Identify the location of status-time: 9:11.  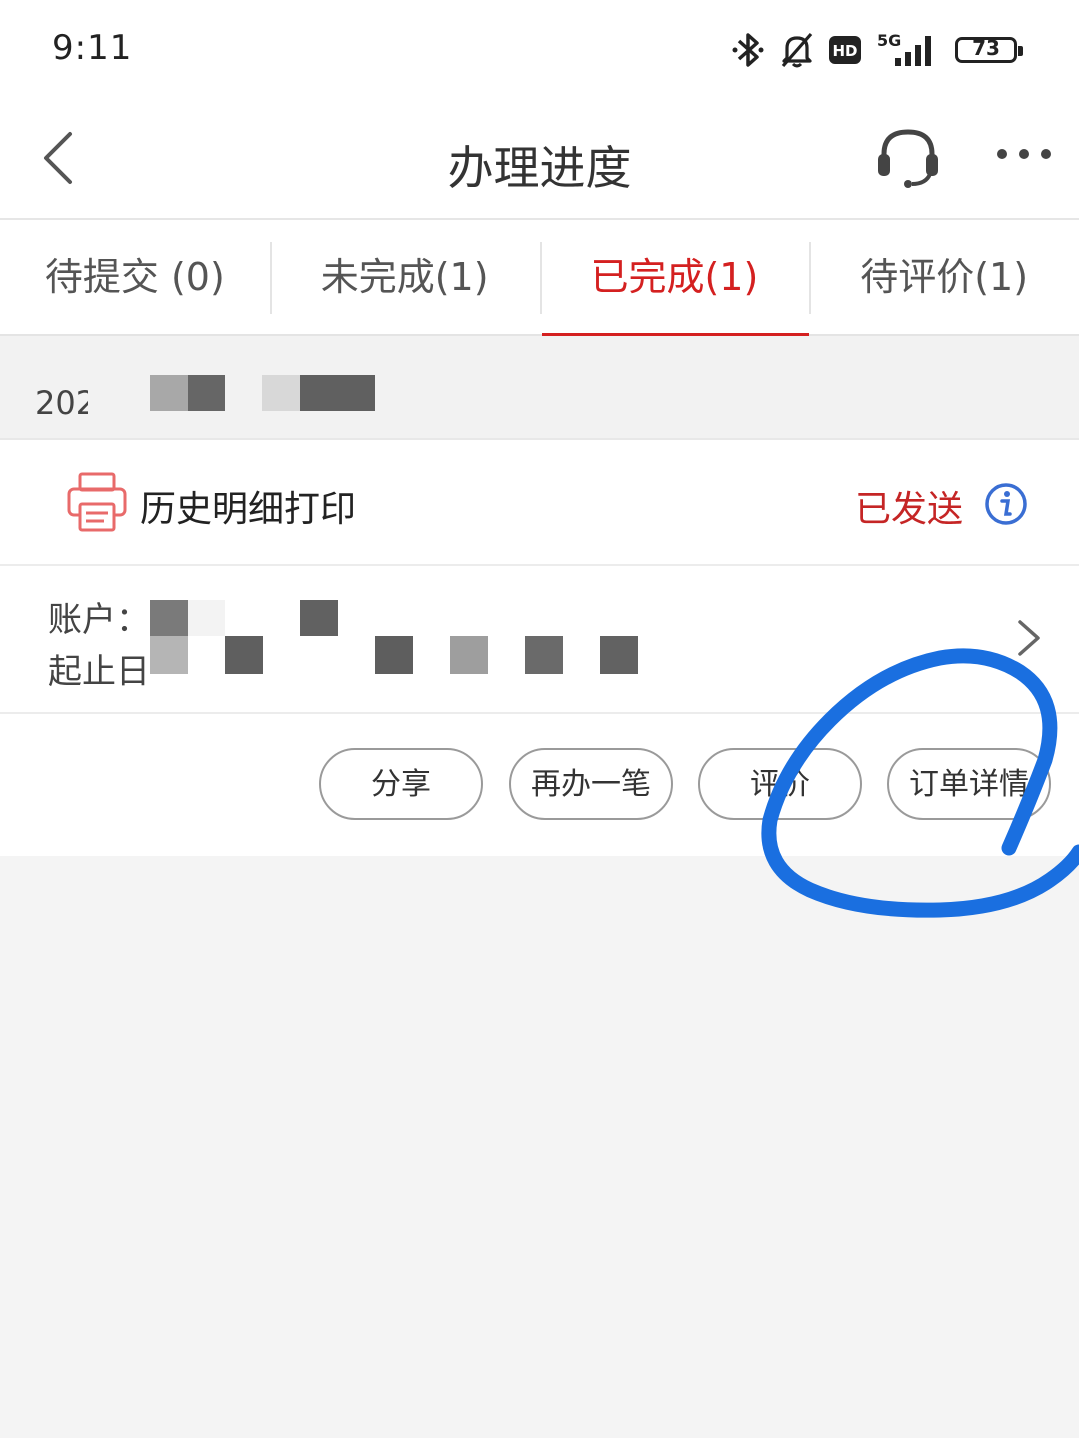
(92, 48).